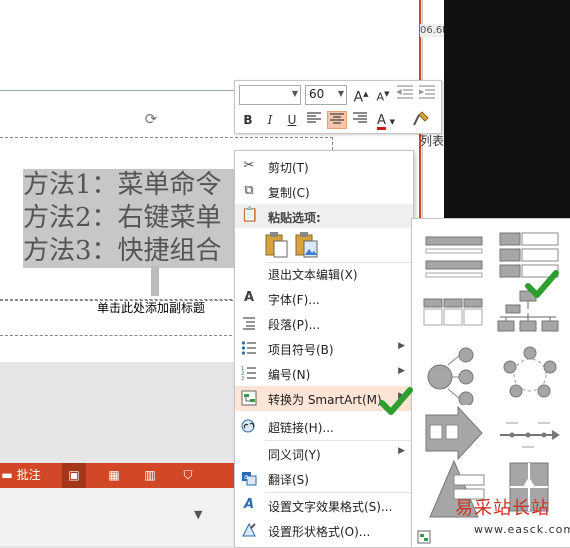 This screenshot has height=548, width=570. What do you see at coordinates (454, 435) in the screenshot?
I see `smartart-process-arrows` at bounding box center [454, 435].